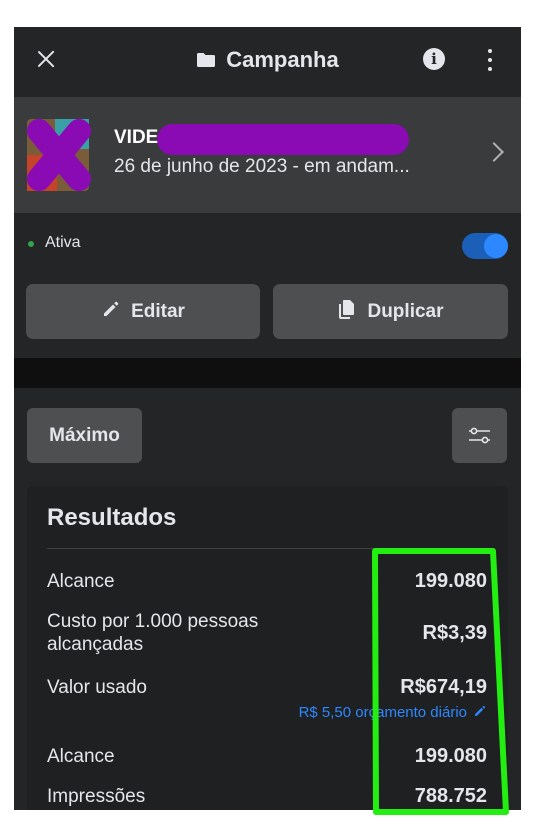  I want to click on duplicate-button: Duplicar, so click(390, 311).